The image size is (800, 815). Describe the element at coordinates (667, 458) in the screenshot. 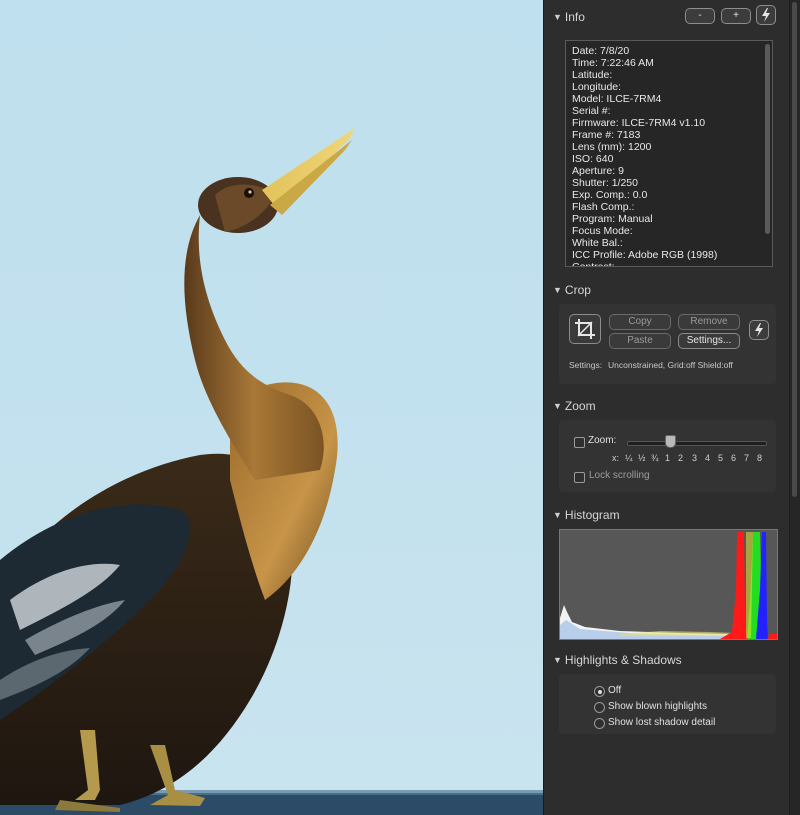

I see `zoom-tick-label: 1` at that location.